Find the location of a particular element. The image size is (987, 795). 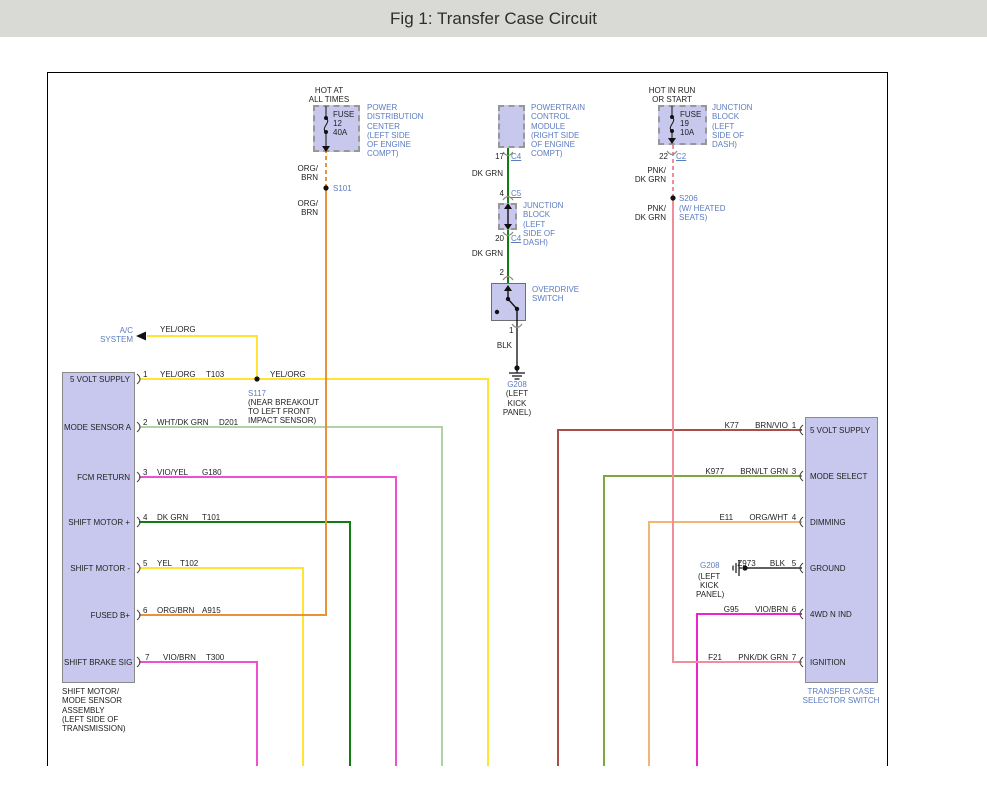

ground-g208-label: G208 (LEFT KICK PANEL) is located at coordinates (517, 398).